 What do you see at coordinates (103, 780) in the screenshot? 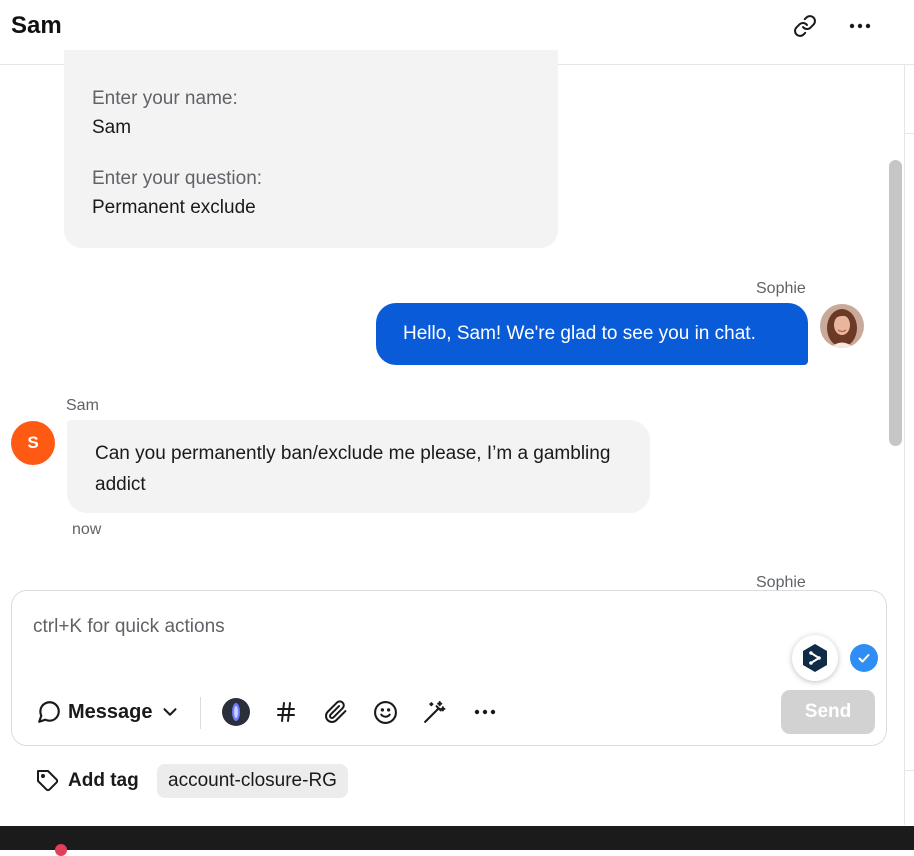
I see `add-tag-label: Add tag` at bounding box center [103, 780].